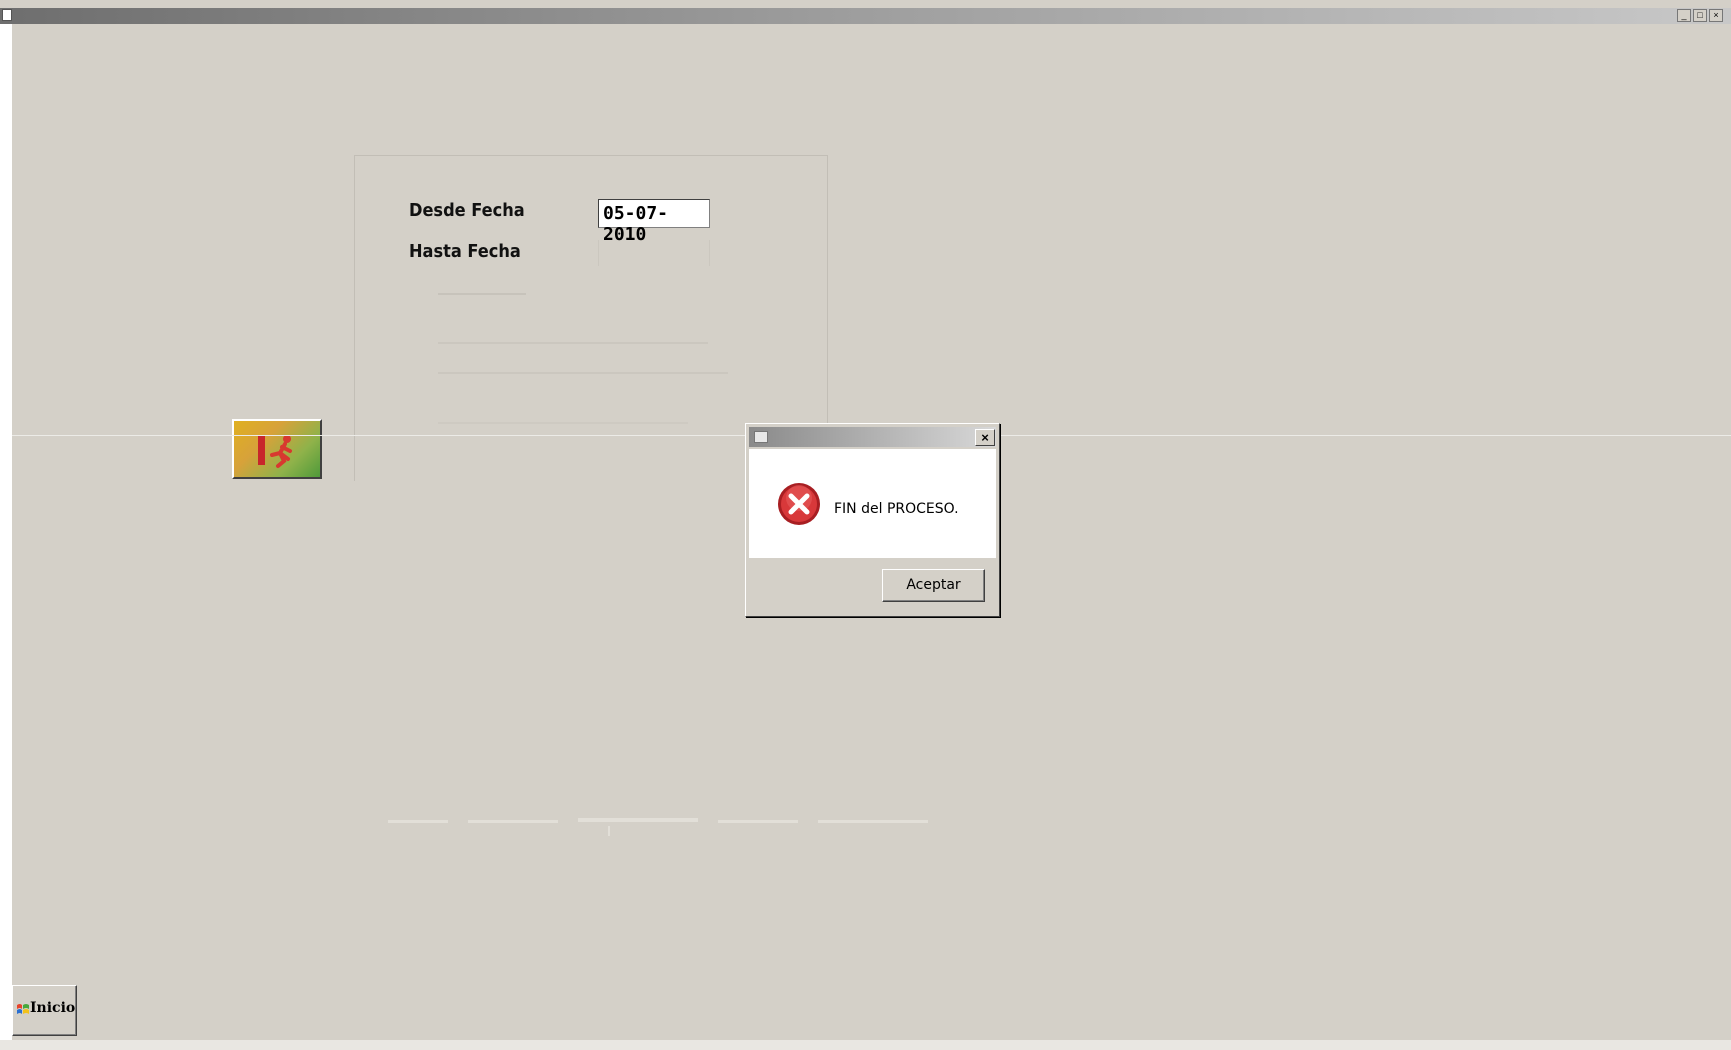  I want to click on dialog-body: FIN del PROCESO., so click(872, 503).